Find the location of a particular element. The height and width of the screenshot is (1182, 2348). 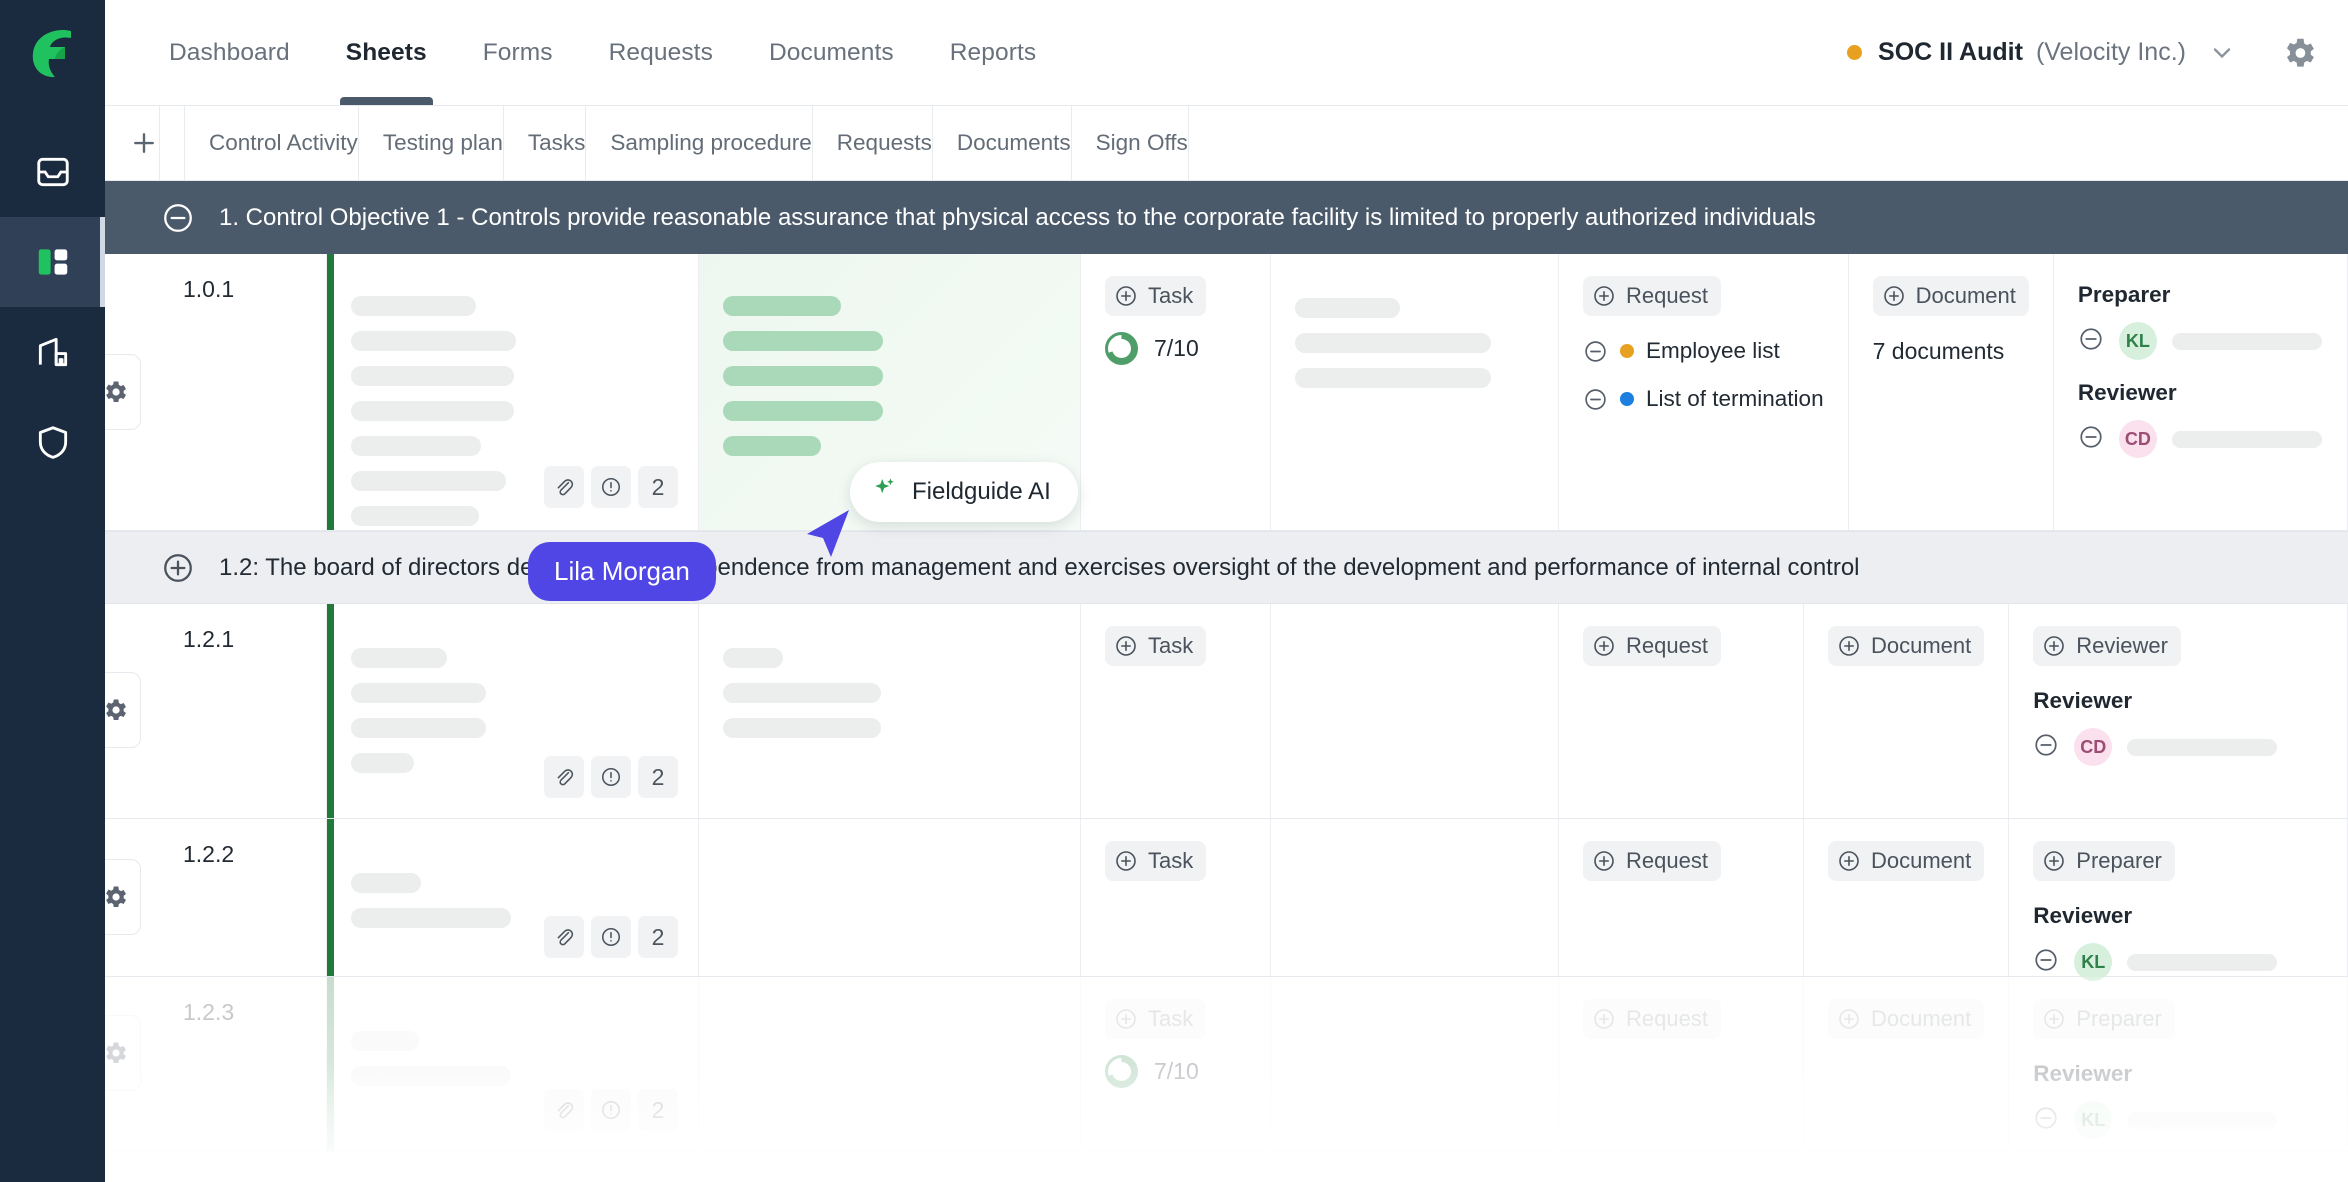

plus-circle-icon is located at coordinates (178, 568).